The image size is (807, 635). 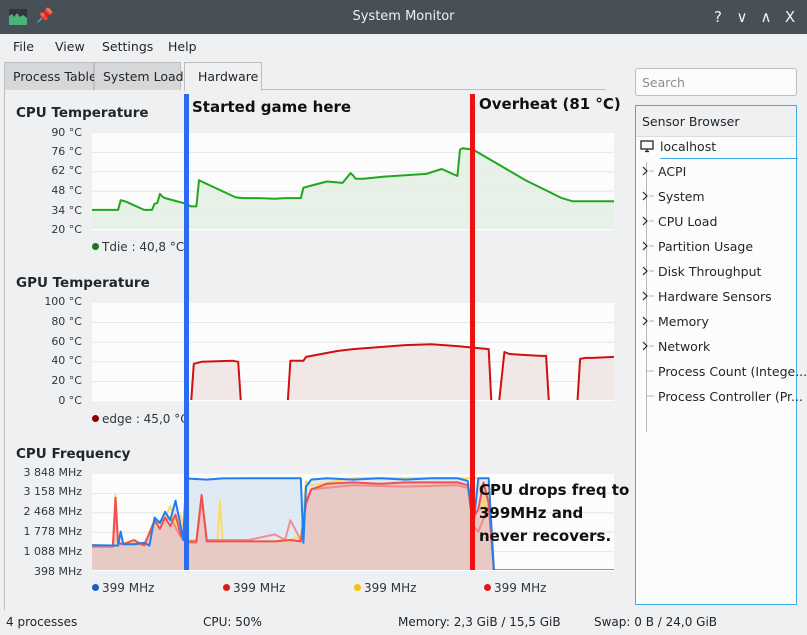 What do you see at coordinates (434, 89) in the screenshot?
I see `tab-divider` at bounding box center [434, 89].